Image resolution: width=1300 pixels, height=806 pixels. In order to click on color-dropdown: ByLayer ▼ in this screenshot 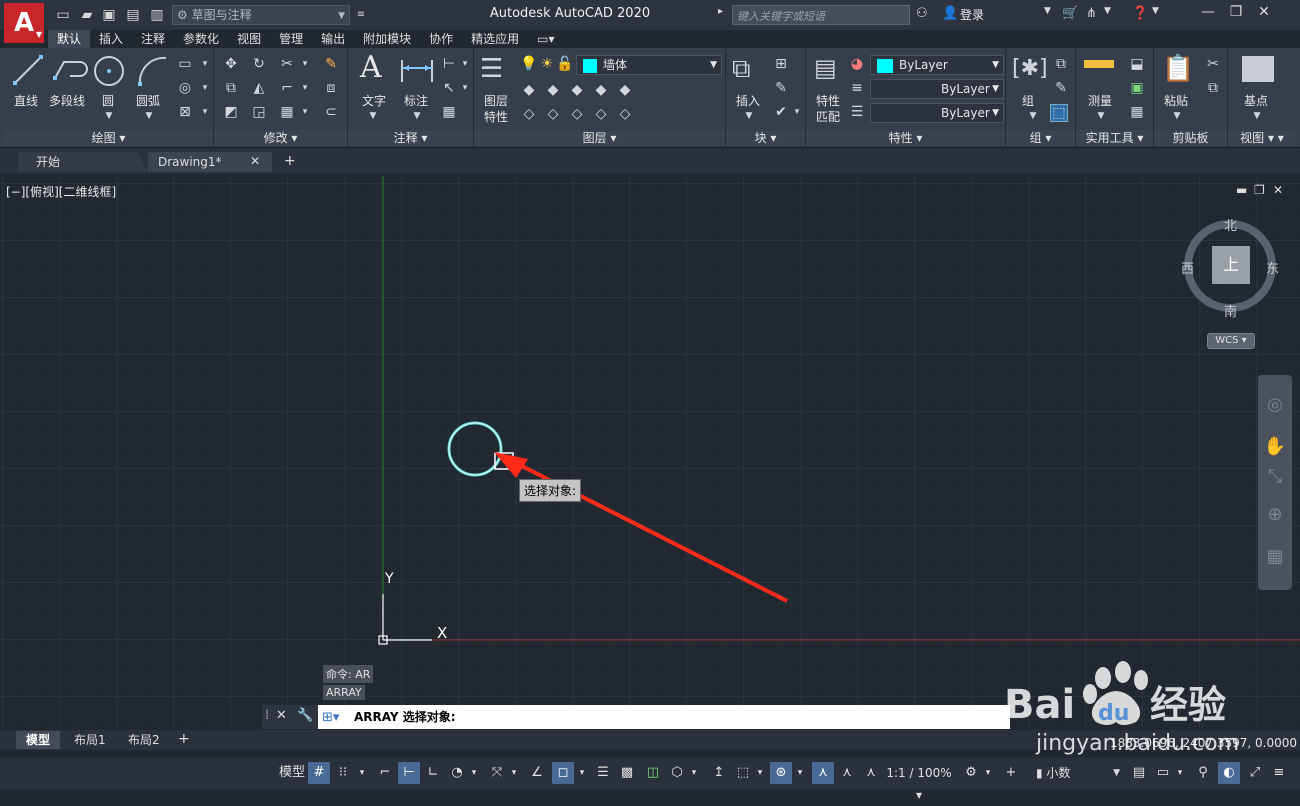, I will do `click(937, 65)`.